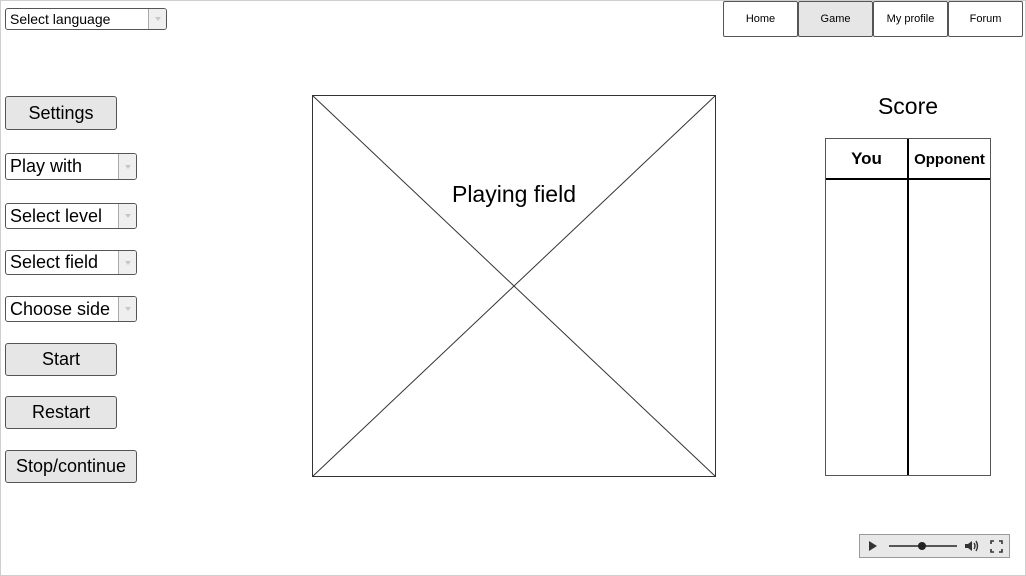 This screenshot has width=1026, height=576. What do you see at coordinates (996, 546) in the screenshot?
I see `fullscreen-icon` at bounding box center [996, 546].